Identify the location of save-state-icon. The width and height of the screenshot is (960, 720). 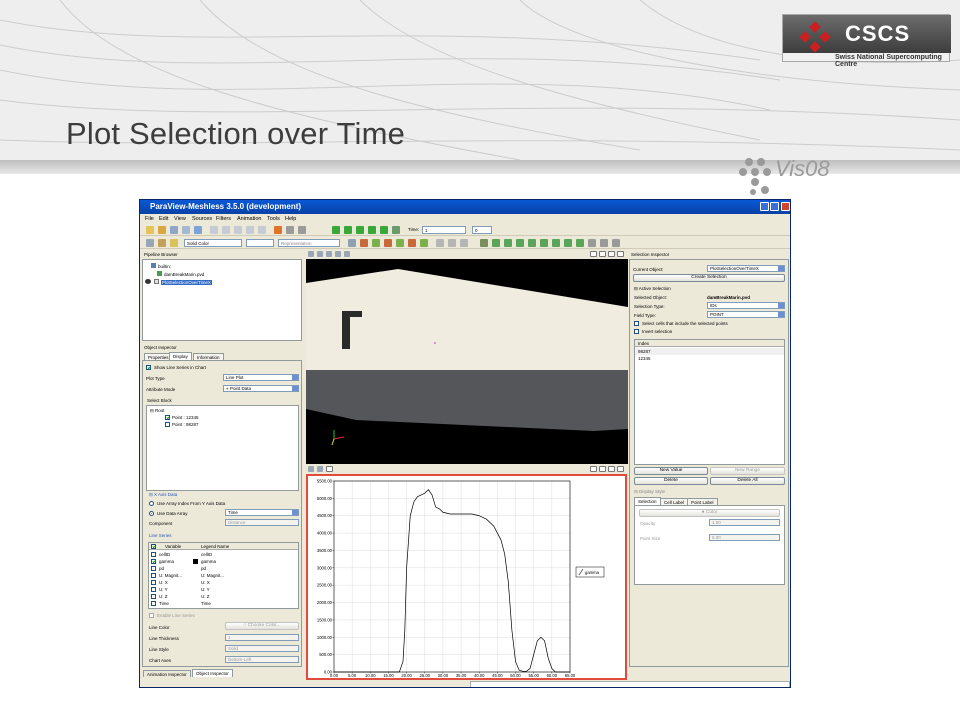
(162, 230).